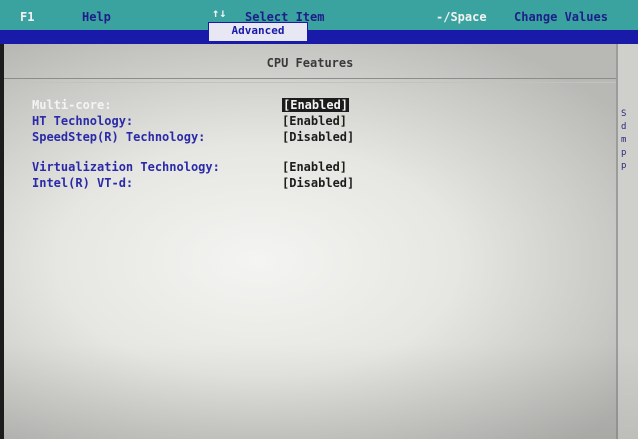  What do you see at coordinates (72, 105) in the screenshot?
I see `setting-label: Multi-core:` at bounding box center [72, 105].